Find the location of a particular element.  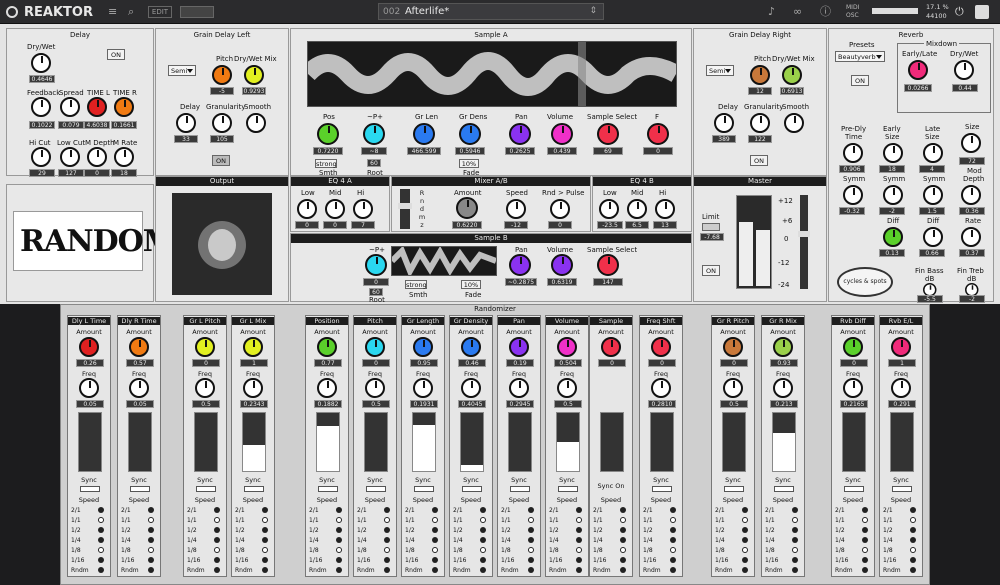

diff1-knob is located at coordinates (893, 237).